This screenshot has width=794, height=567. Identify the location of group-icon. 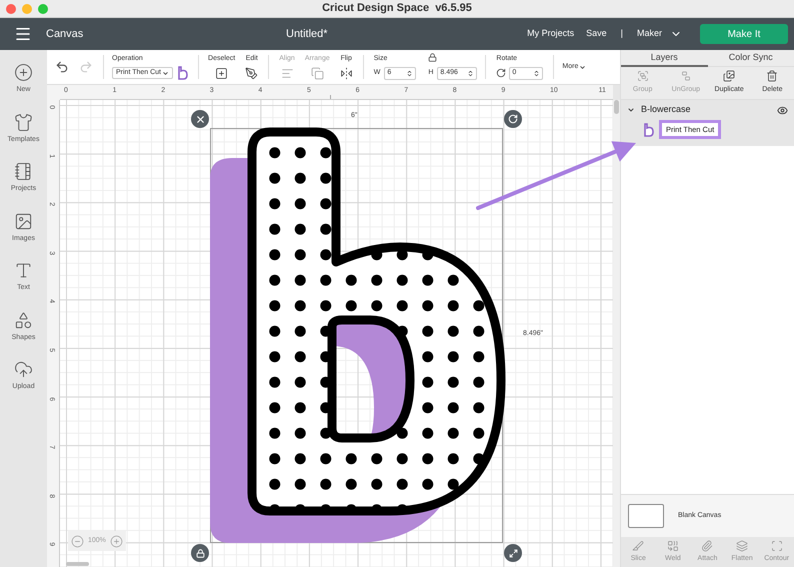
(642, 76).